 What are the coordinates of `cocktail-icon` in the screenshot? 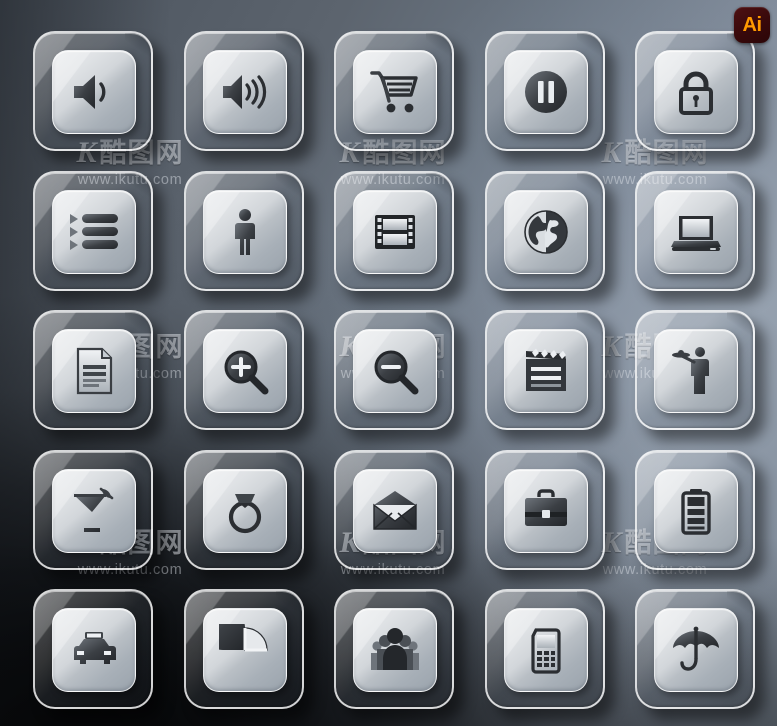 It's located at (94, 509).